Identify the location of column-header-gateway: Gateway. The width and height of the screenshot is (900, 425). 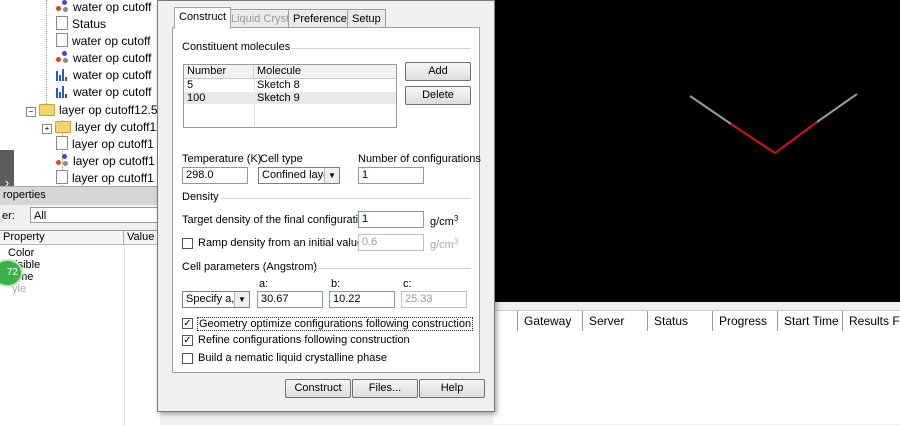
(549, 321).